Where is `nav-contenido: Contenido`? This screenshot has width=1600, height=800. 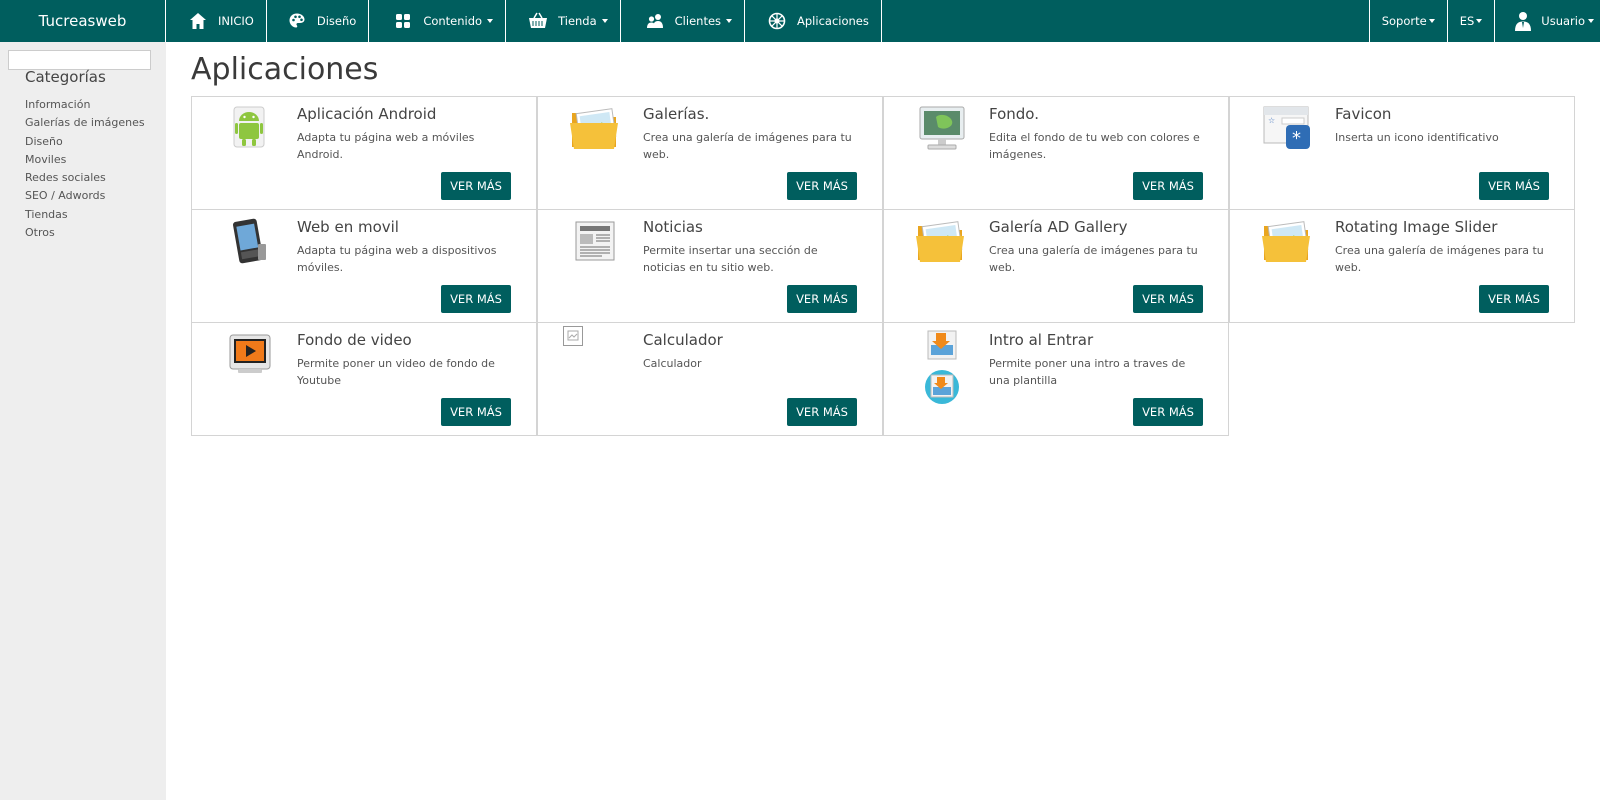
nav-contenido: Contenido is located at coordinates (438, 21).